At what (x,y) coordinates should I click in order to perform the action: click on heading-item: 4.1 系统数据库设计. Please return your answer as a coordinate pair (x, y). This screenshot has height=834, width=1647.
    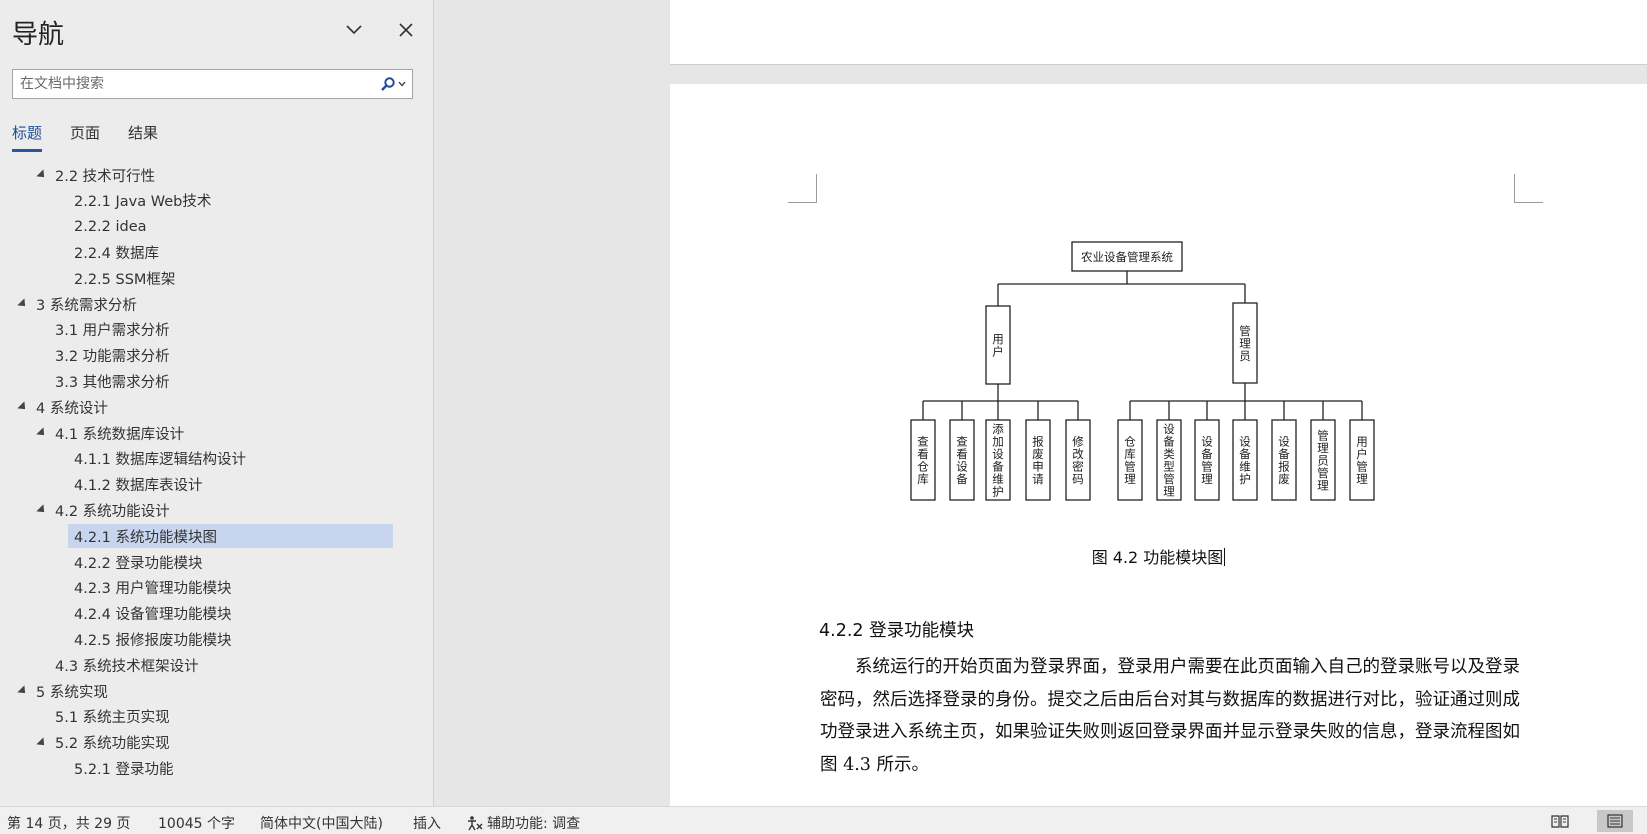
    Looking at the image, I should click on (110, 433).